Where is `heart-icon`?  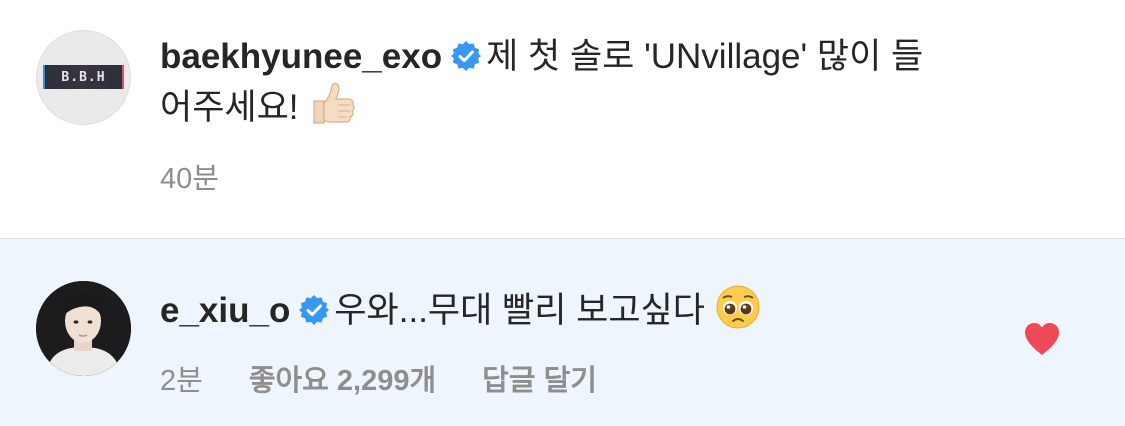 heart-icon is located at coordinates (1042, 339).